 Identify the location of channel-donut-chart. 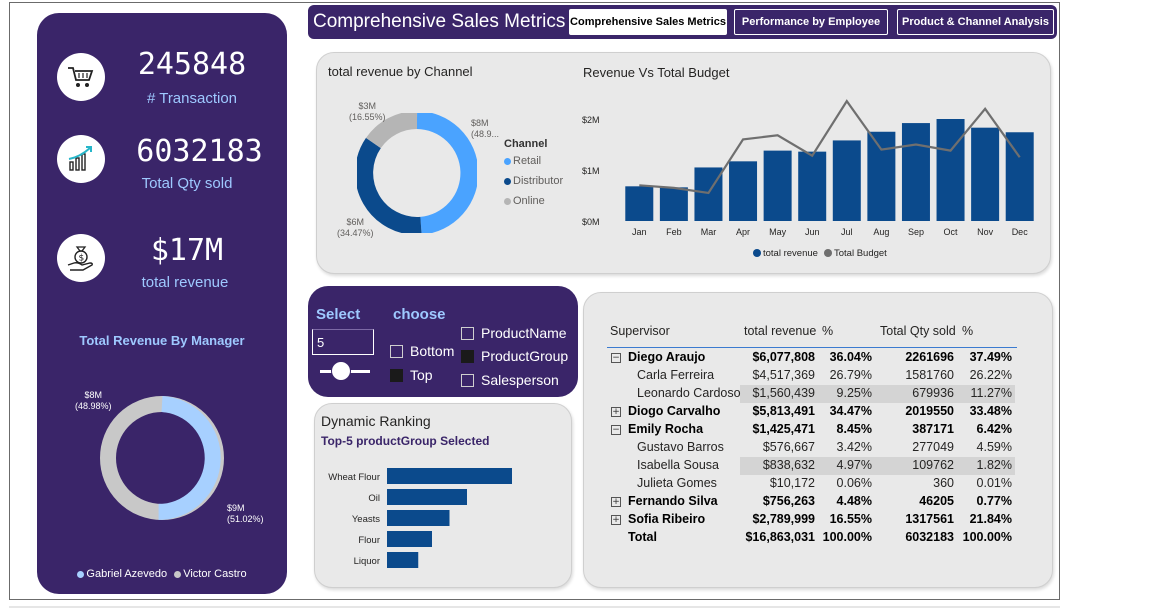
(417, 173).